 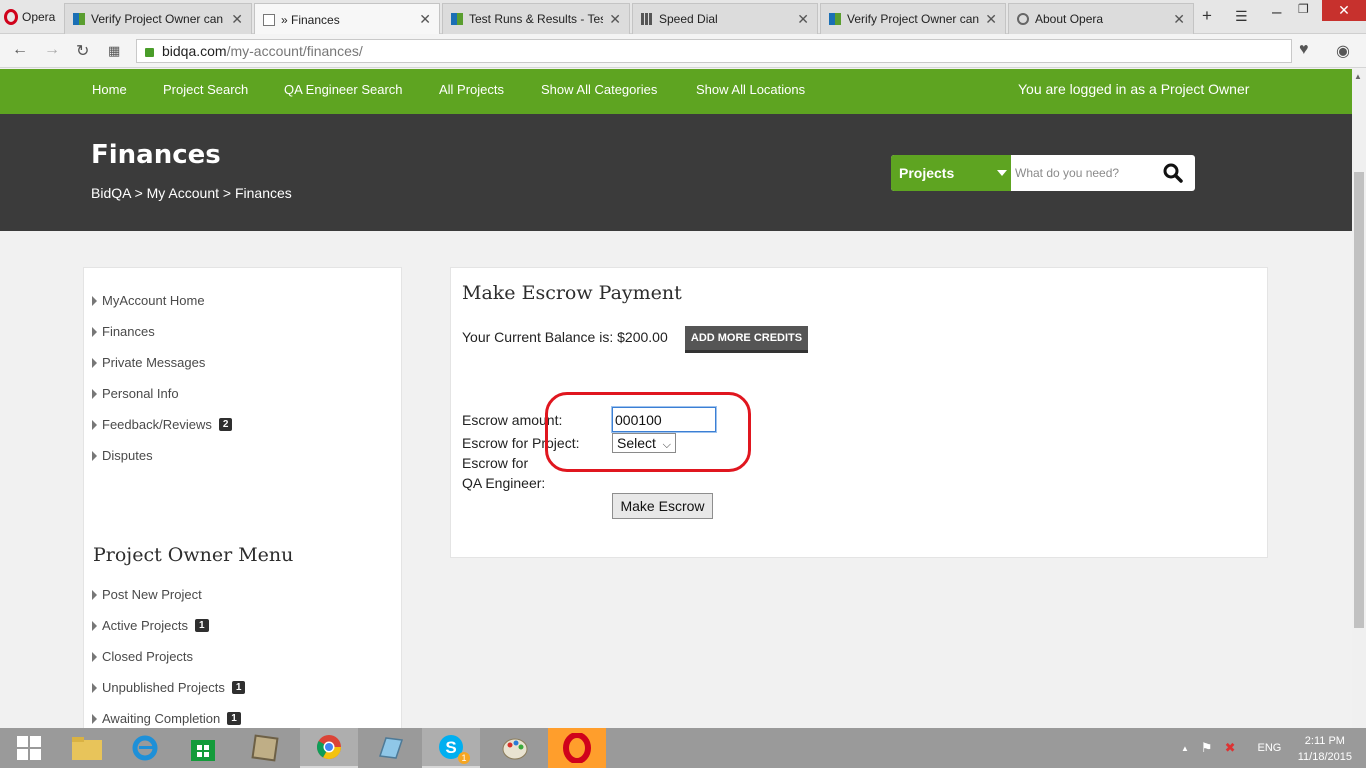 I want to click on window-close-icon: ✕, so click(x=1344, y=10).